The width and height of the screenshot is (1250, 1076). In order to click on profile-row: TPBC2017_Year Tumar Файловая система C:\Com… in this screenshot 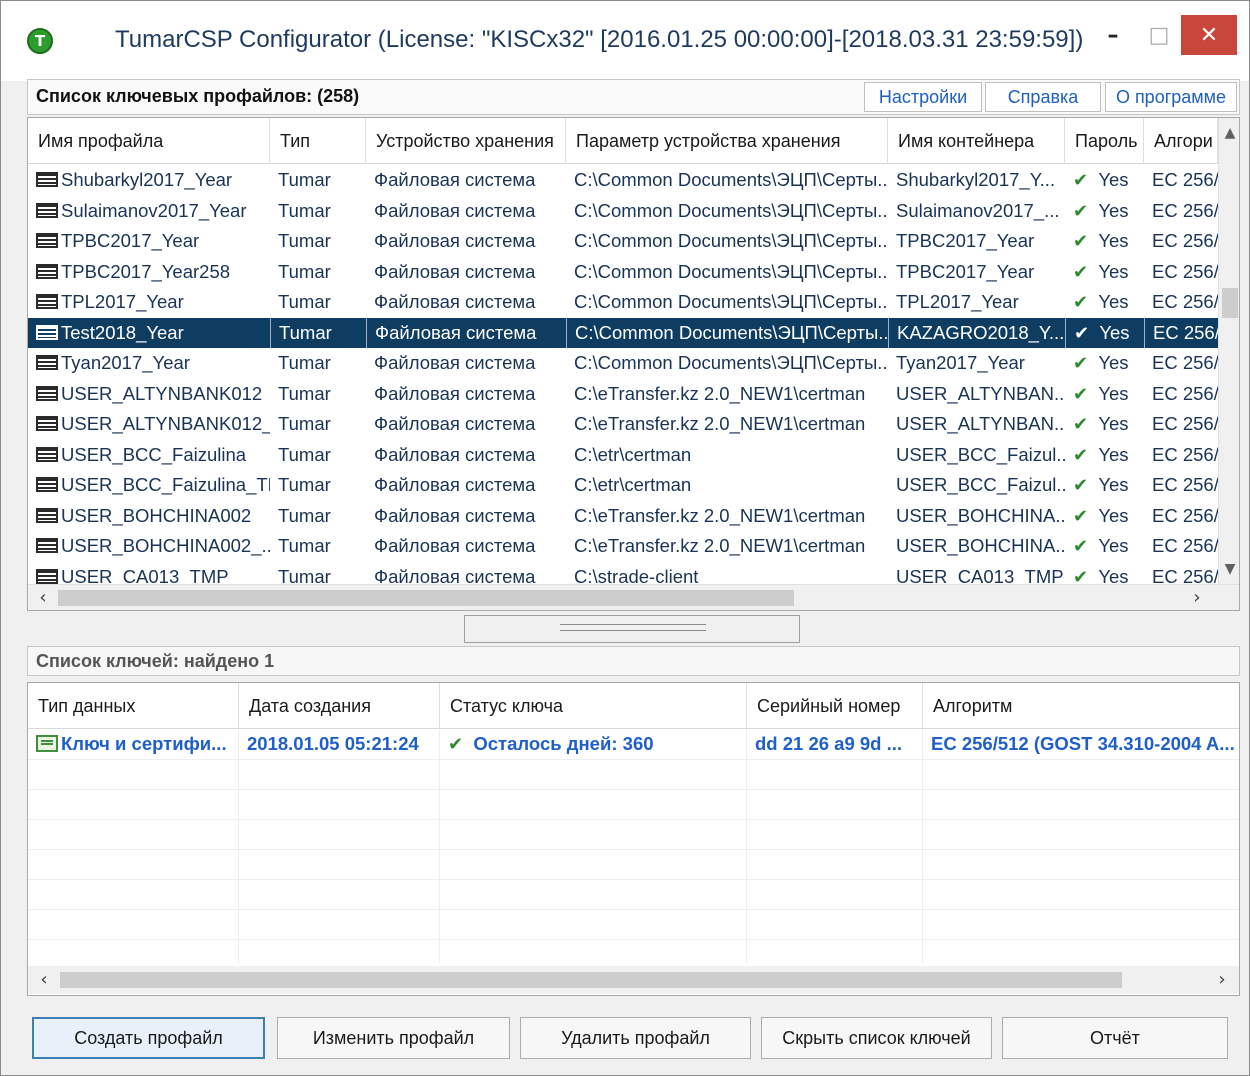, I will do `click(623, 241)`.